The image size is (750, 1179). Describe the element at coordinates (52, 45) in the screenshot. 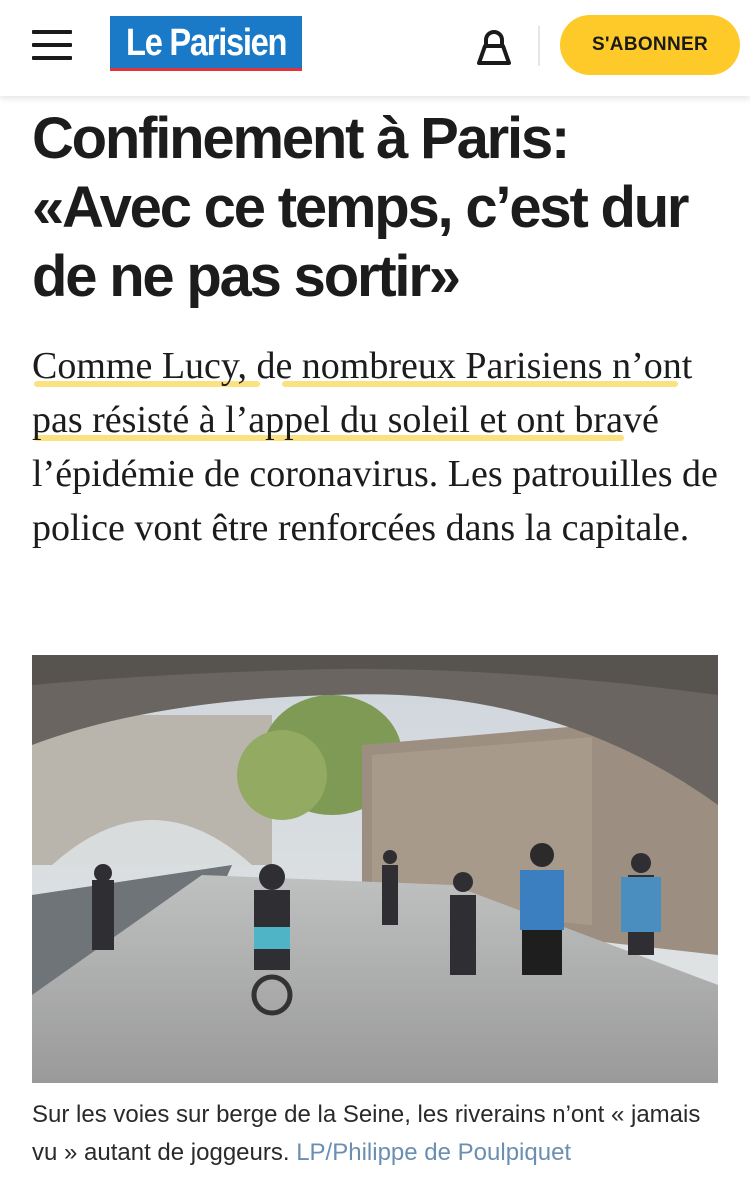

I see `menu-icon` at that location.